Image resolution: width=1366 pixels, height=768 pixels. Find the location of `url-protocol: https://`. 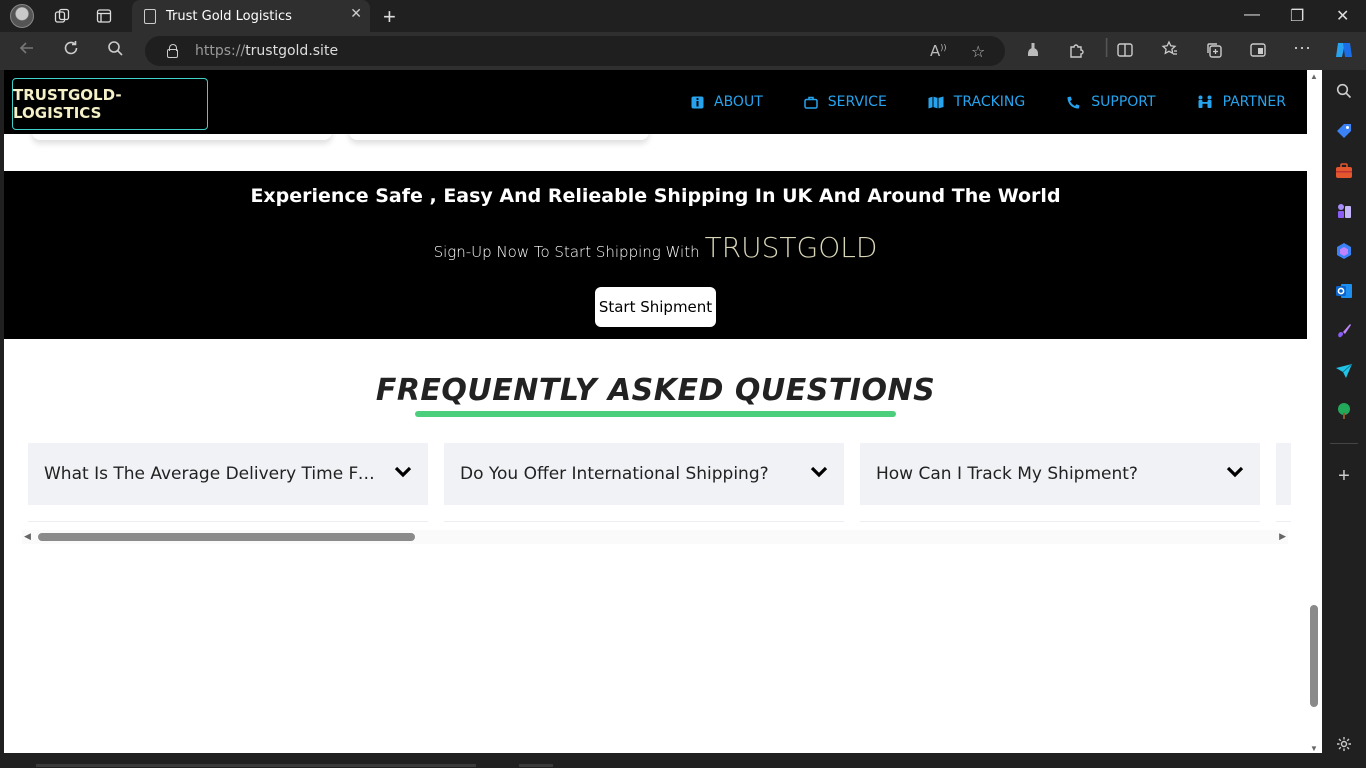

url-protocol: https:// is located at coordinates (220, 51).